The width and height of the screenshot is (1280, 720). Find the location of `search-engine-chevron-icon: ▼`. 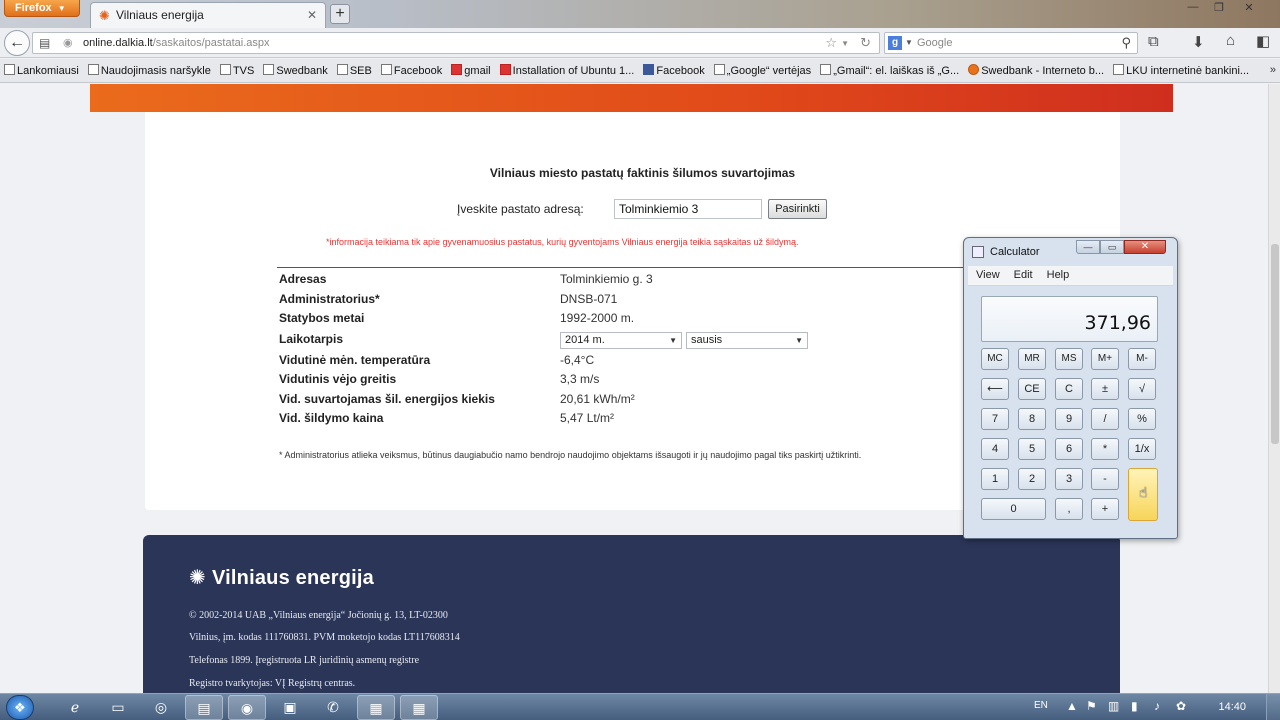

search-engine-chevron-icon: ▼ is located at coordinates (909, 42).